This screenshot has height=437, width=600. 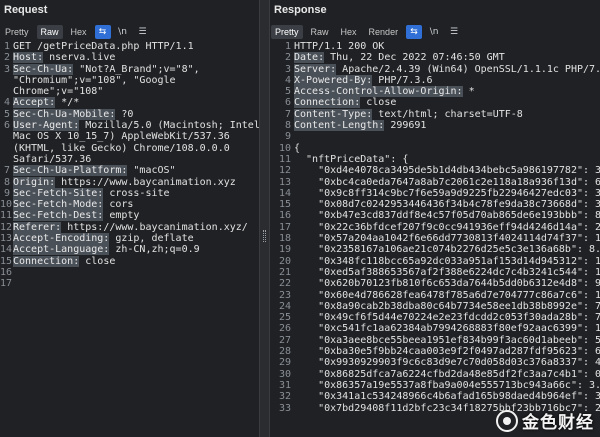 What do you see at coordinates (378, 92) in the screenshot?
I see `header-name: Access-Control-Allow-Origin:` at bounding box center [378, 92].